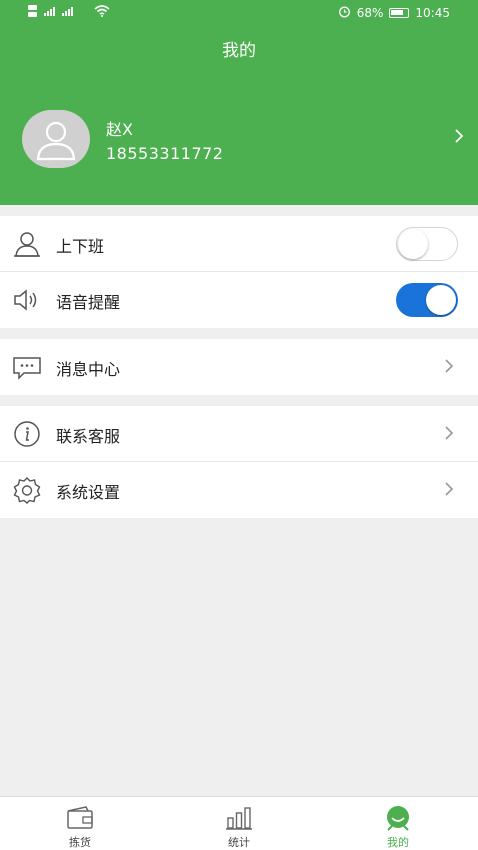 The image size is (478, 850). I want to click on shift-toggle, so click(427, 244).